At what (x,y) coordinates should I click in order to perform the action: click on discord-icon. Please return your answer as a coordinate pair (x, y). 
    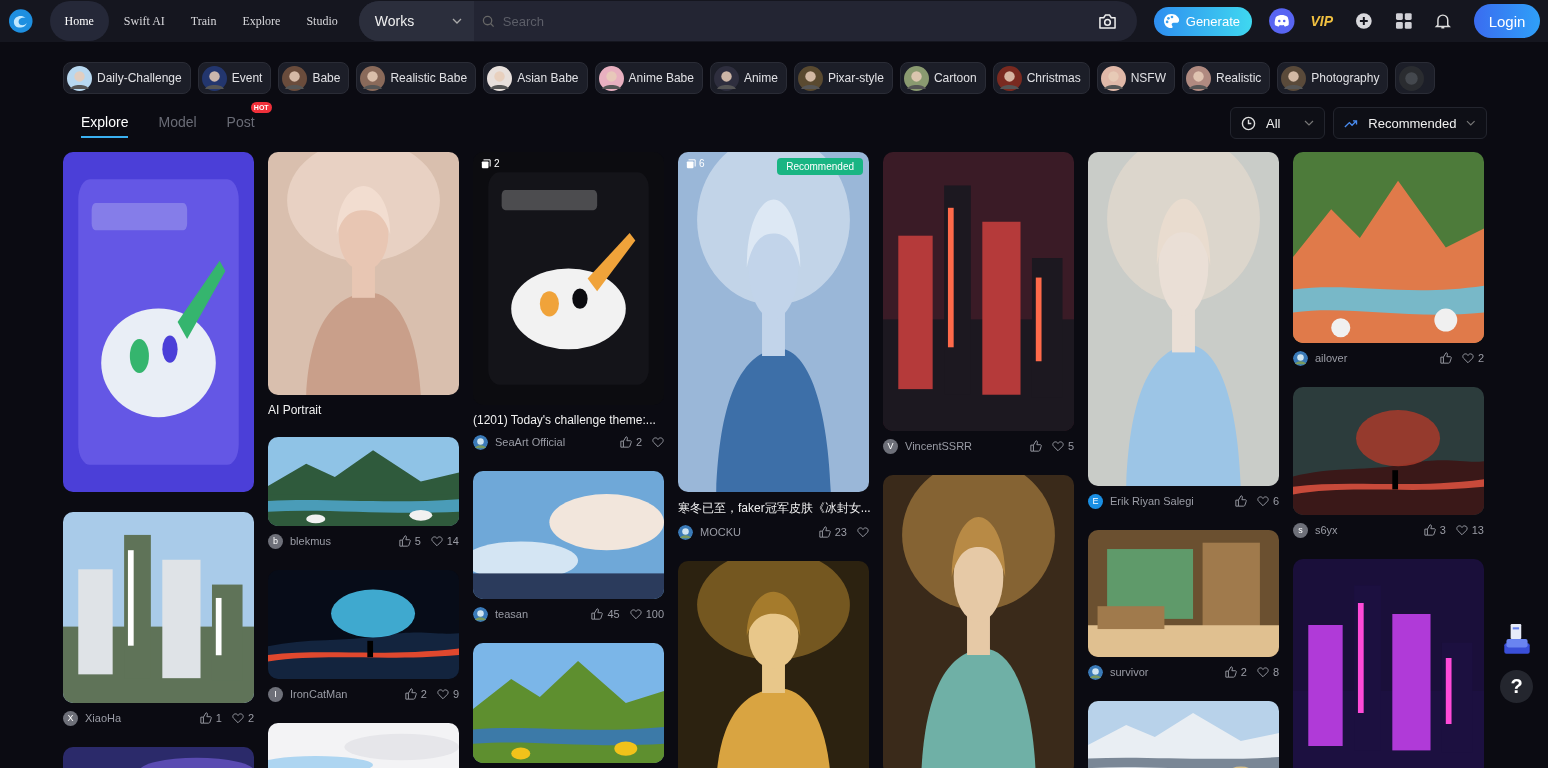
    Looking at the image, I should click on (1282, 21).